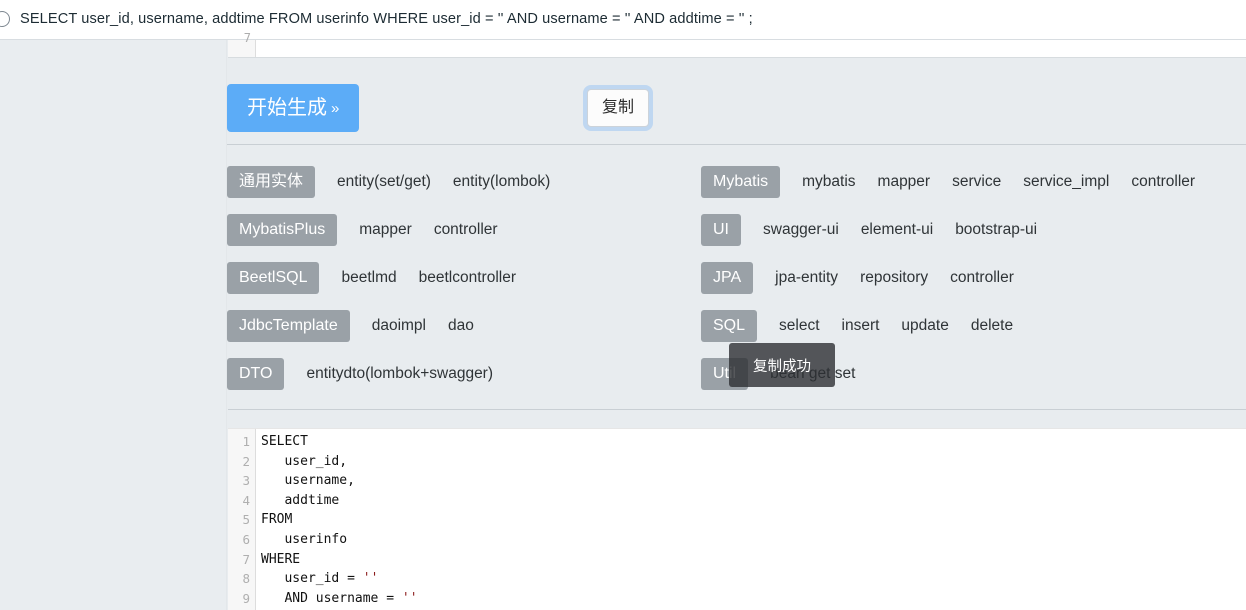 Image resolution: width=1246 pixels, height=610 pixels. I want to click on template-group-row: UI swagger-ui element-ui bootstrap-ui, so click(936, 230).